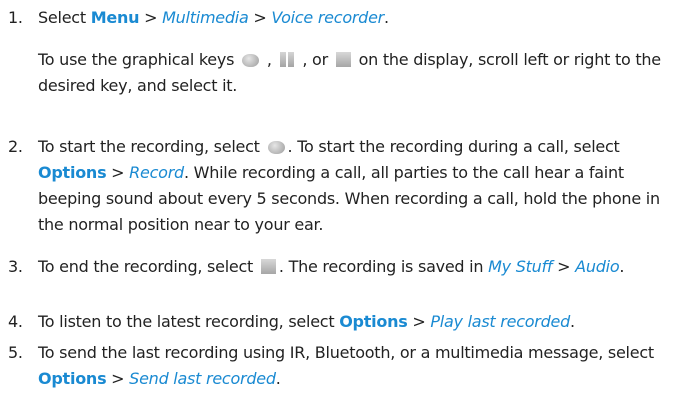 This screenshot has width=675, height=396. What do you see at coordinates (315, 59) in the screenshot?
I see `note-text-segment: , or` at bounding box center [315, 59].